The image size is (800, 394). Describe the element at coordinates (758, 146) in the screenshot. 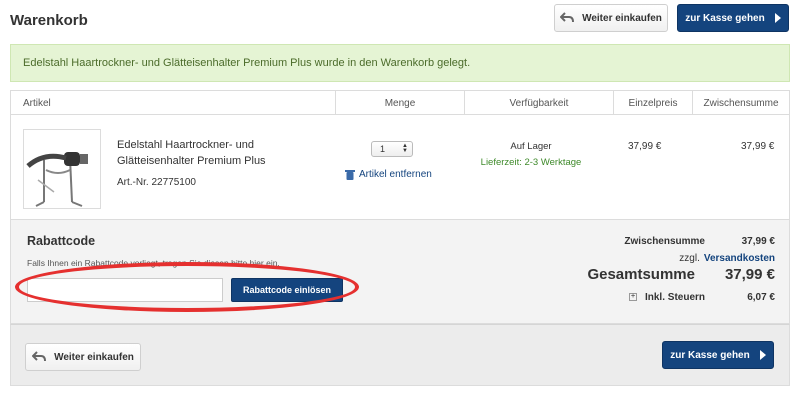

I see `item-subtotal: 37,99 €` at that location.